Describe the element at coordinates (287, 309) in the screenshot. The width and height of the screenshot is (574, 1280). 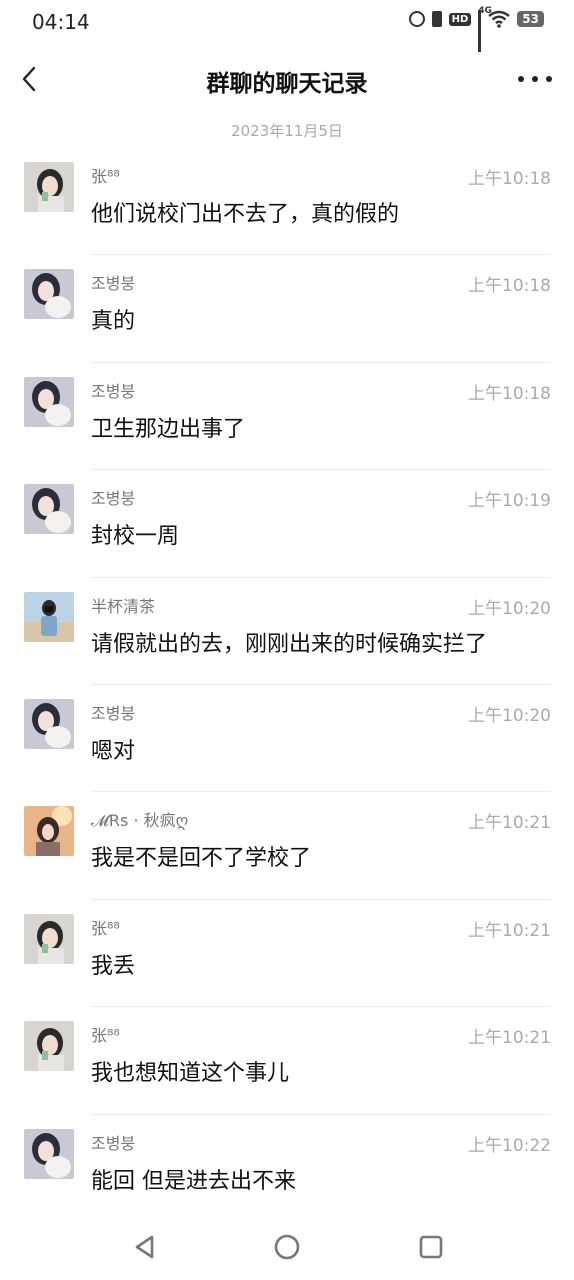
I see `list-item: 조병붕 上午10:18 真的` at that location.